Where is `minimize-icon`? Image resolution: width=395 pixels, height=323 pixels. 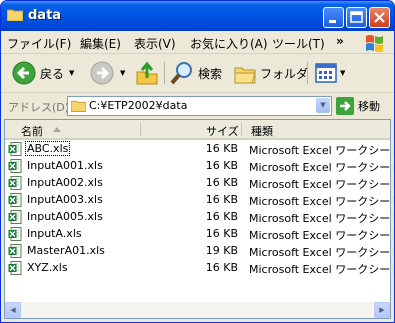 minimize-icon is located at coordinates (332, 21).